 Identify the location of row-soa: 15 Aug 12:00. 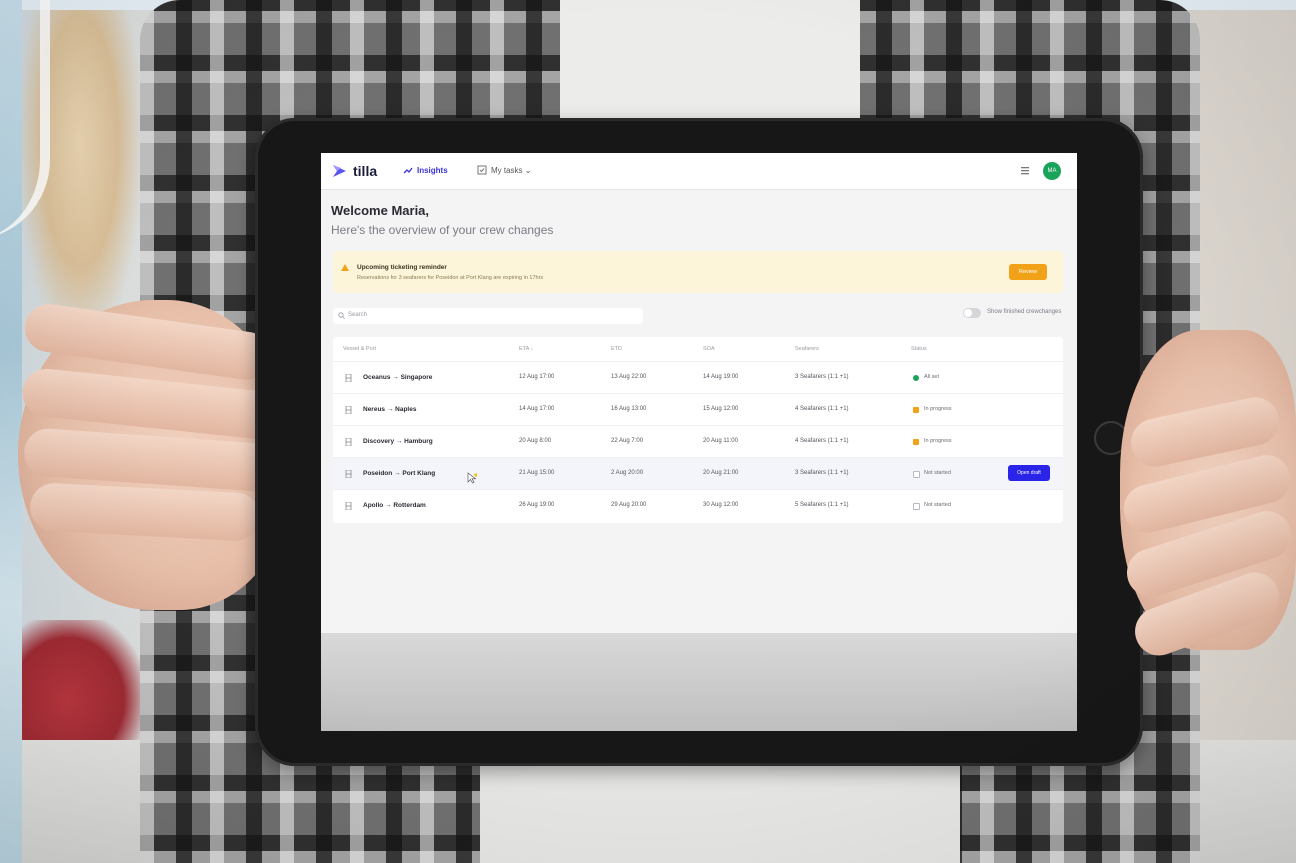
(721, 409).